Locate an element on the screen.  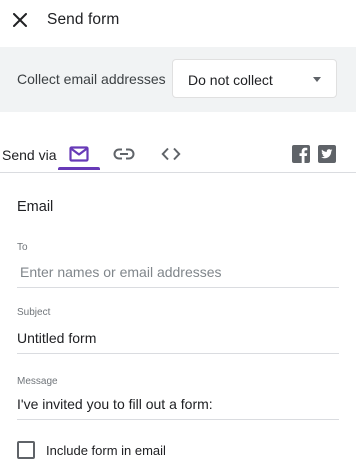
twitter-icon is located at coordinates (327, 154).